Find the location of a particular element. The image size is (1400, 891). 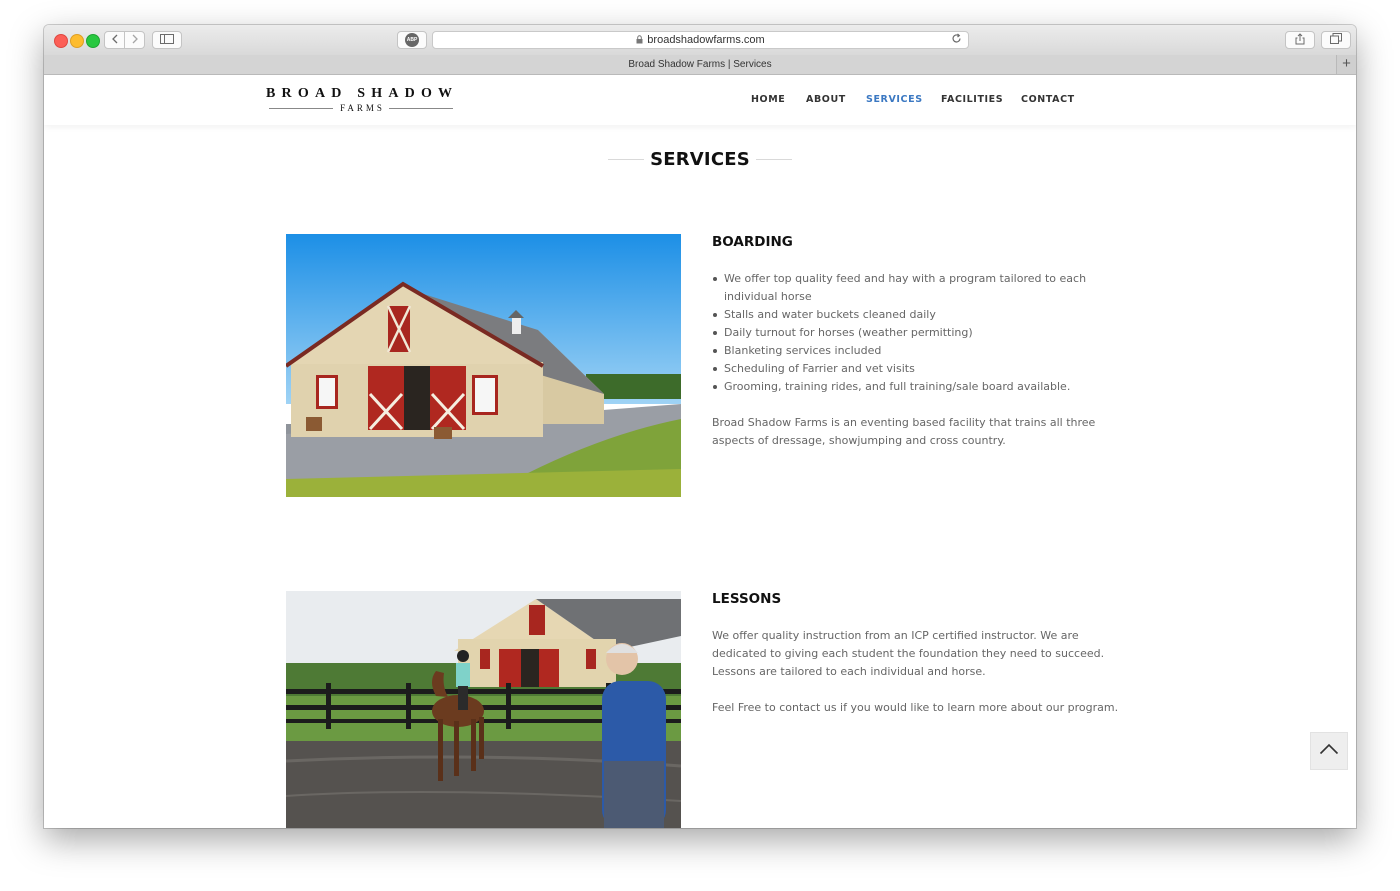

new-tab-button: + is located at coordinates (1346, 64).